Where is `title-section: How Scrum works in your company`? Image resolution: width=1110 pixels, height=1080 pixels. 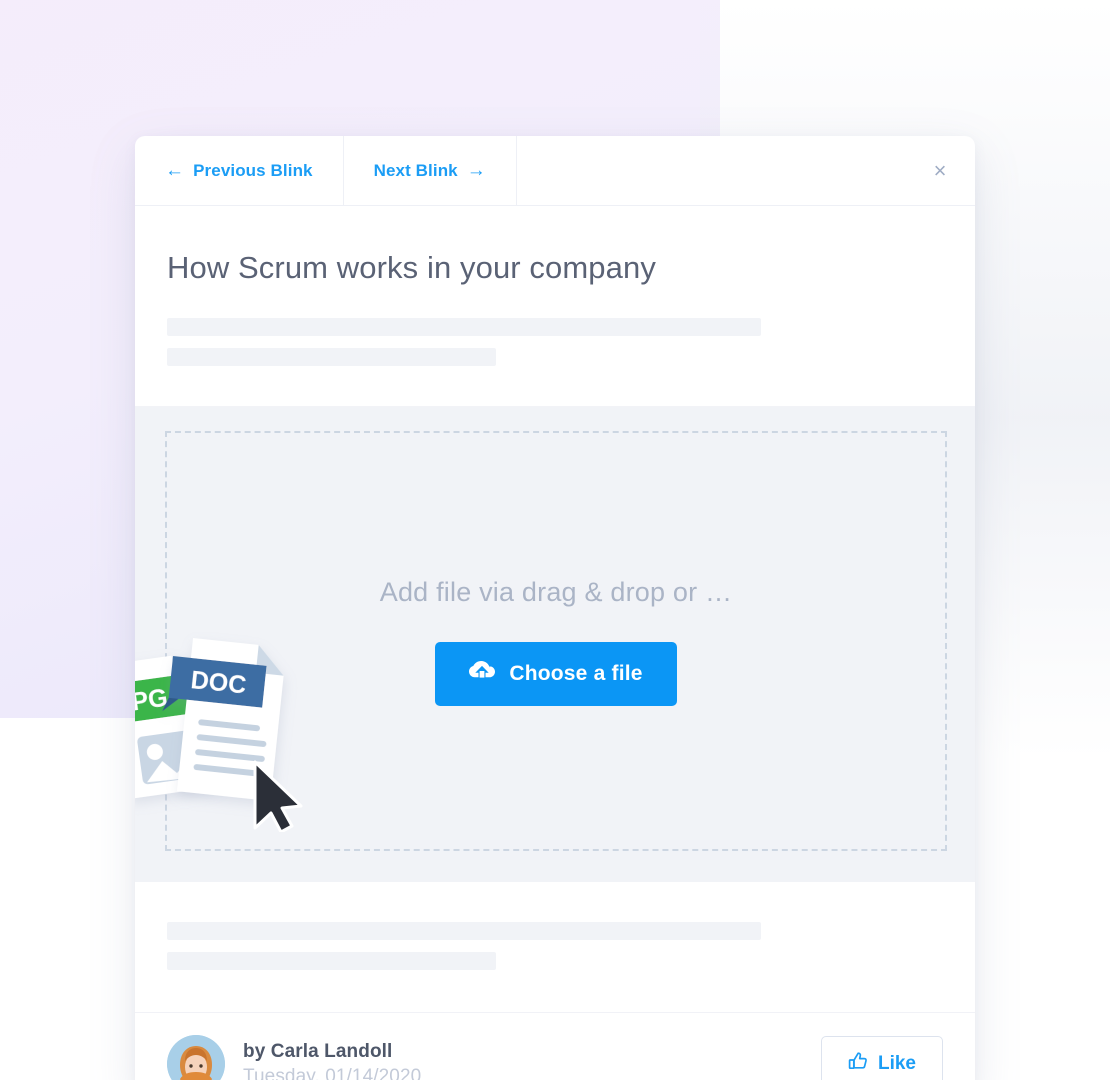 title-section: How Scrum works in your company is located at coordinates (555, 306).